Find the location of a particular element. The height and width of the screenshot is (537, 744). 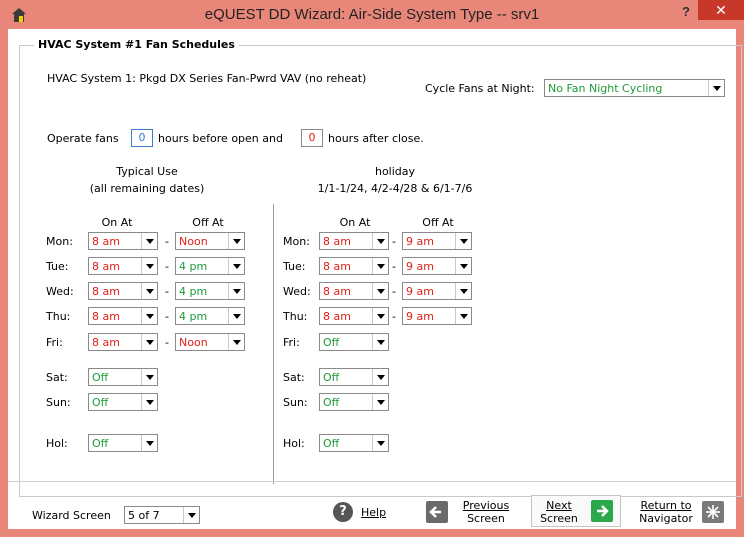

cycle-fans-dropdown: No Fan Night Cycling is located at coordinates (634, 88).